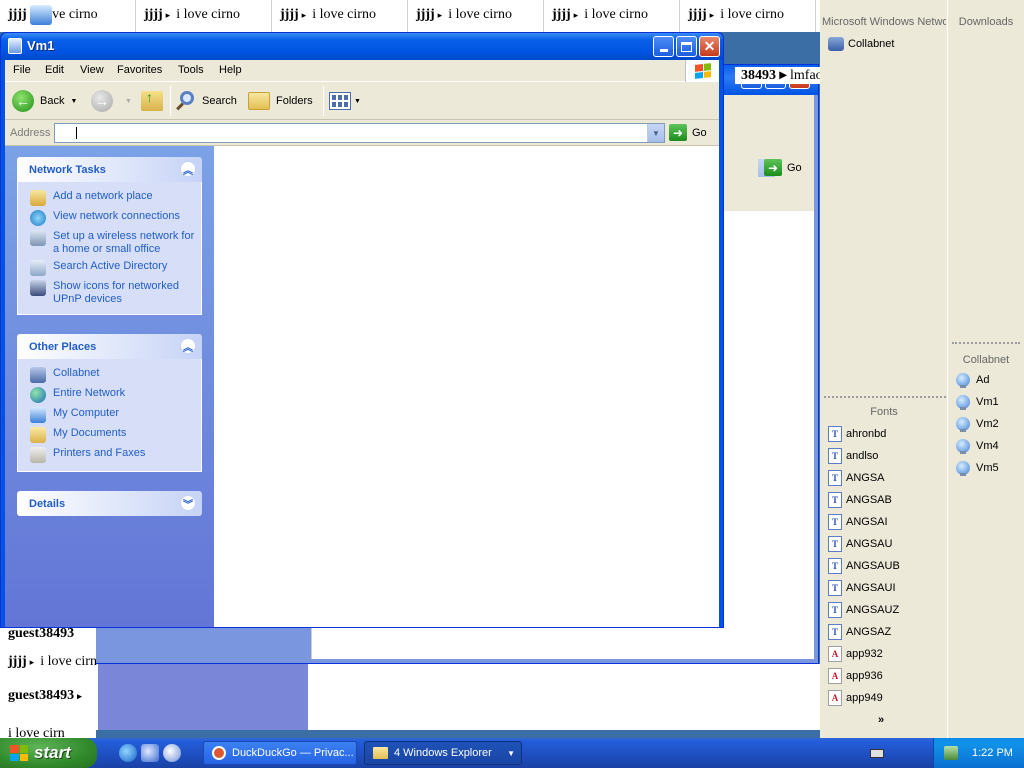 The image size is (1024, 768). What do you see at coordinates (986, 22) in the screenshot?
I see `downloads-header: Downloads` at bounding box center [986, 22].